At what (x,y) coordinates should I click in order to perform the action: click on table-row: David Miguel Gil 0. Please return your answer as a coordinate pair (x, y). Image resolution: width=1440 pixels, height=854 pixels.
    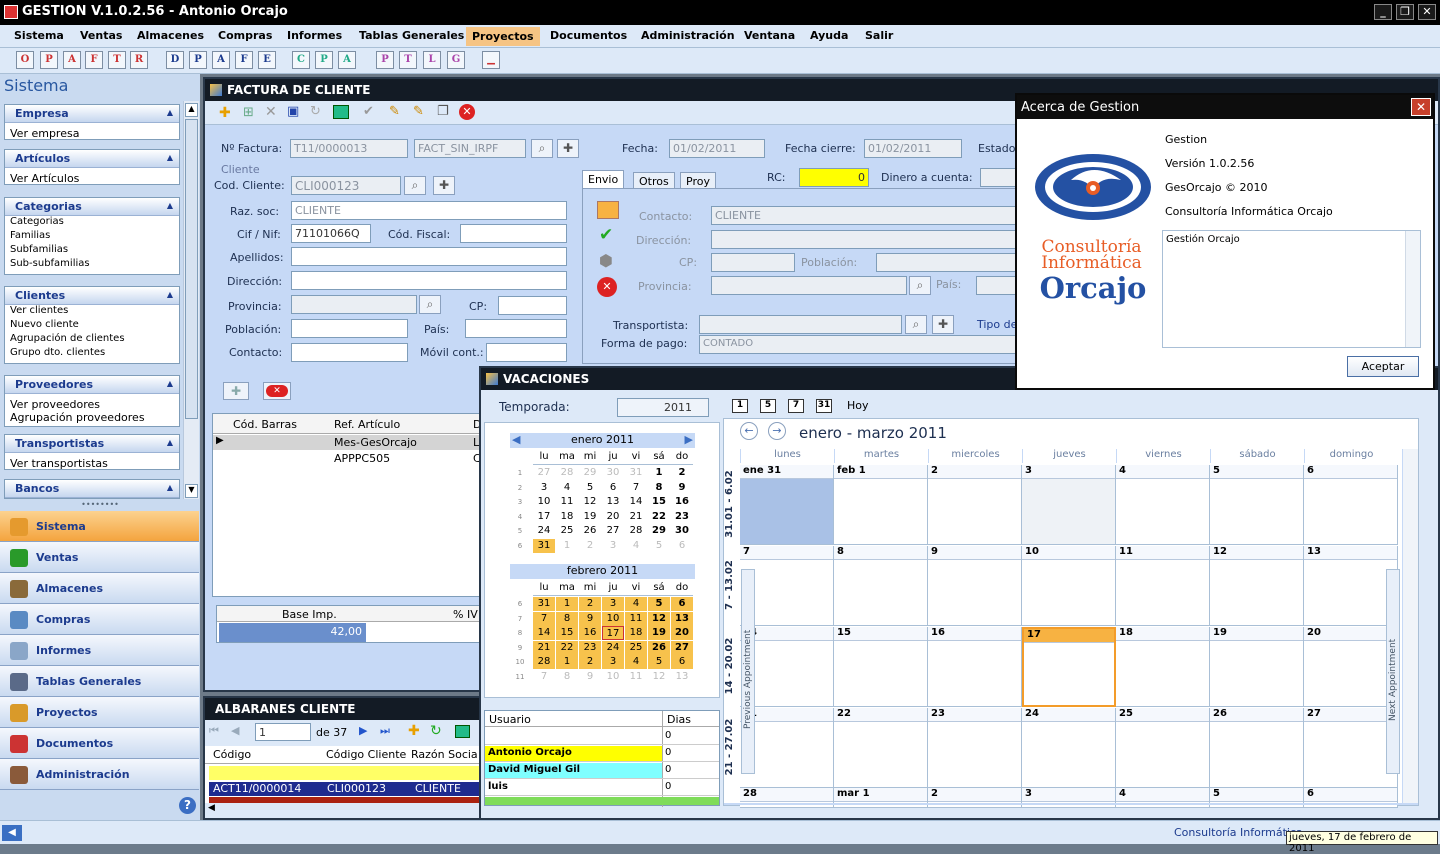
    Looking at the image, I should click on (602, 771).